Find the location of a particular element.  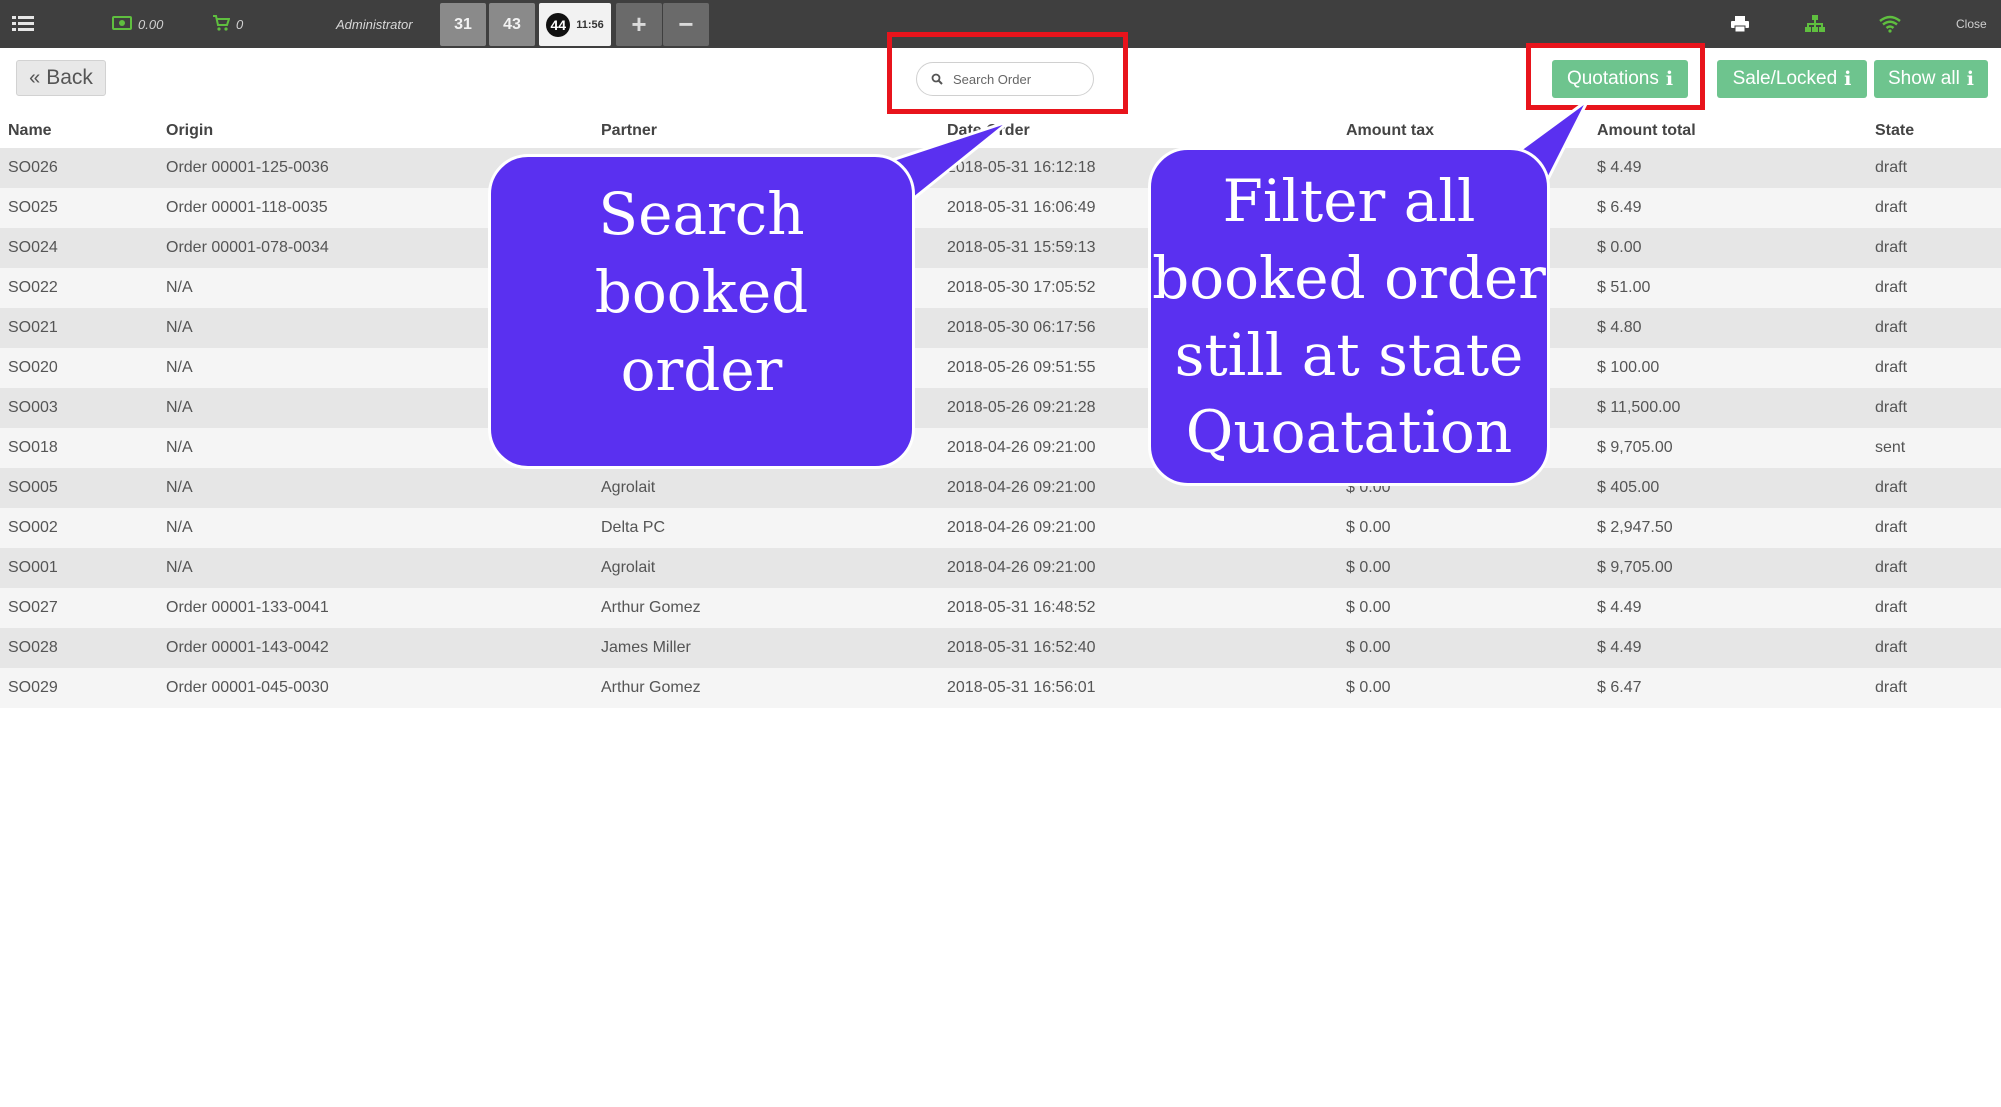

back-button-label: Back is located at coordinates (69, 77).